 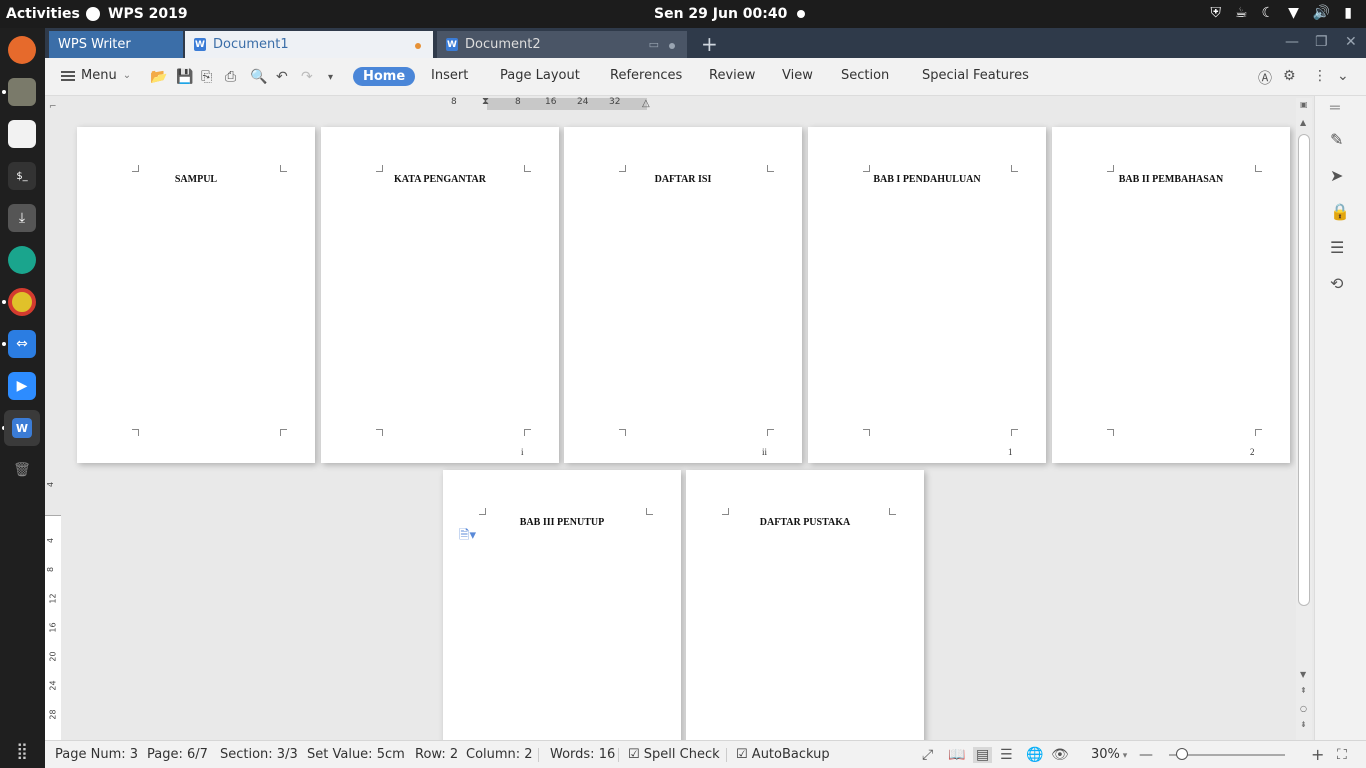 What do you see at coordinates (646, 103) in the screenshot?
I see `right-indent-marker-icon: △` at bounding box center [646, 103].